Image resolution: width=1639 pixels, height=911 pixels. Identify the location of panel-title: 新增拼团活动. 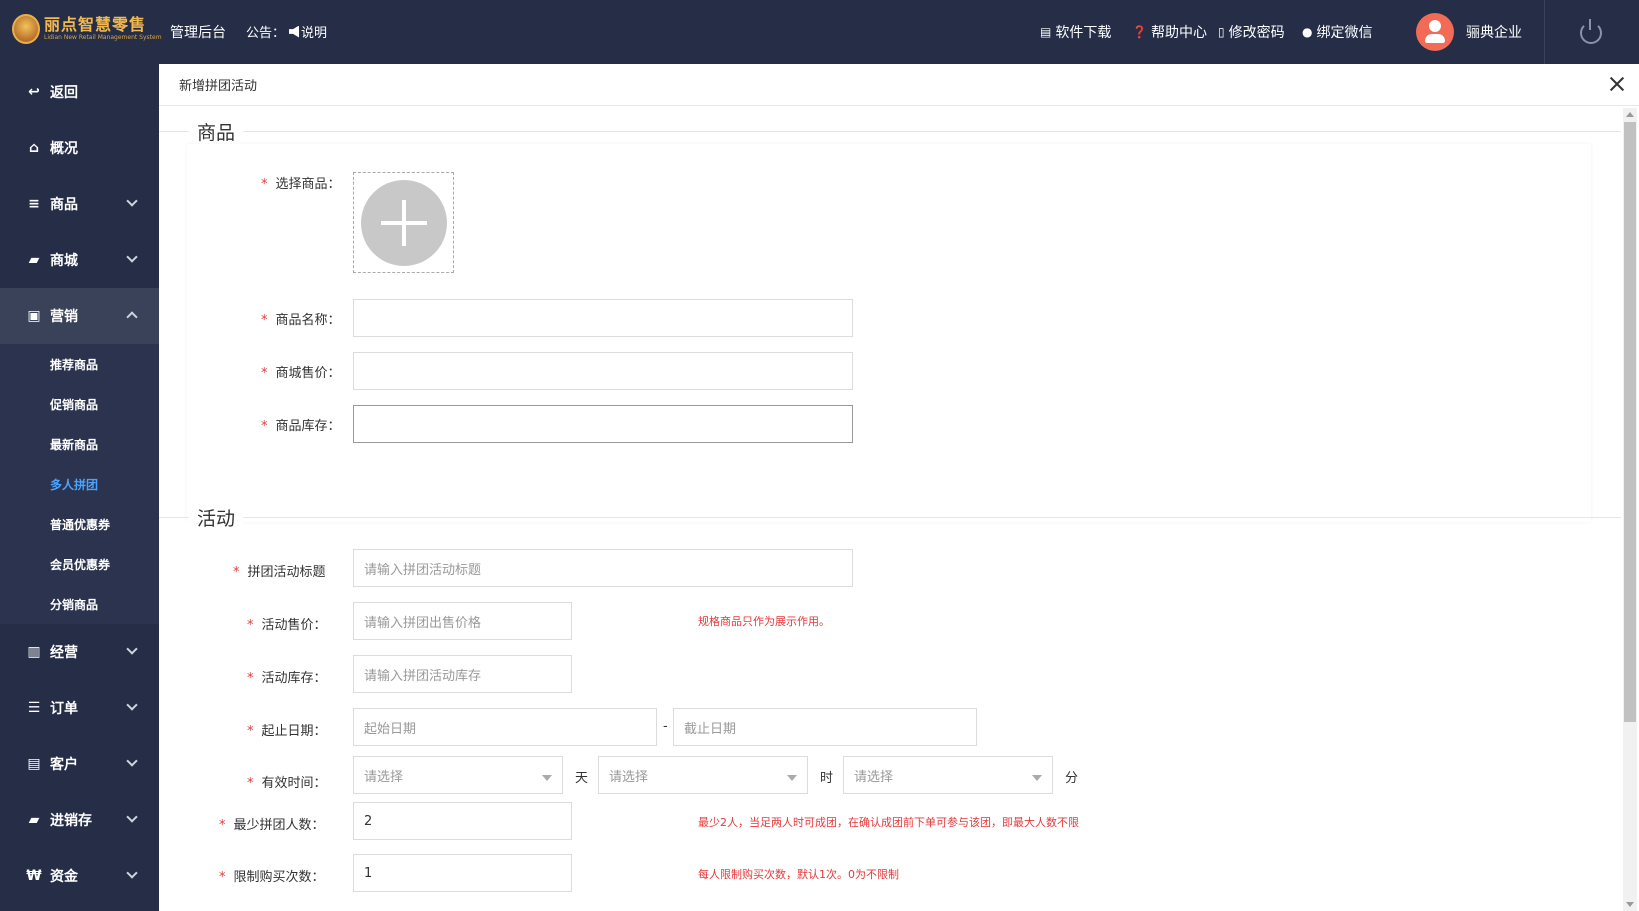
(218, 86).